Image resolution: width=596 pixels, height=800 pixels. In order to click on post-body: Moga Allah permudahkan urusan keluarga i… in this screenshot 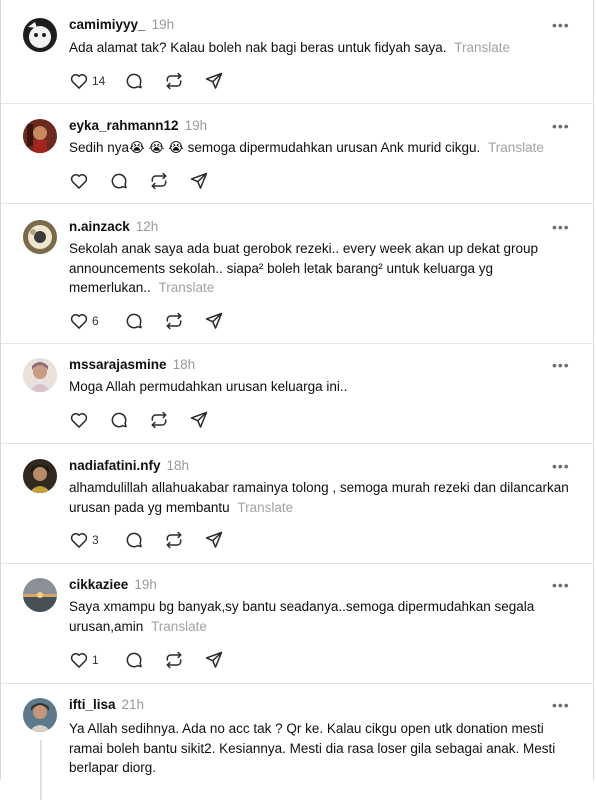, I will do `click(208, 386)`.